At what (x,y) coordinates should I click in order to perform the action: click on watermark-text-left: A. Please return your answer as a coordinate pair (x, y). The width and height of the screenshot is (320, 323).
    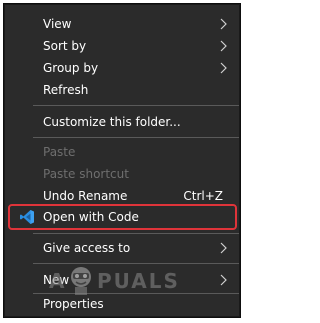
    Looking at the image, I should click on (58, 281).